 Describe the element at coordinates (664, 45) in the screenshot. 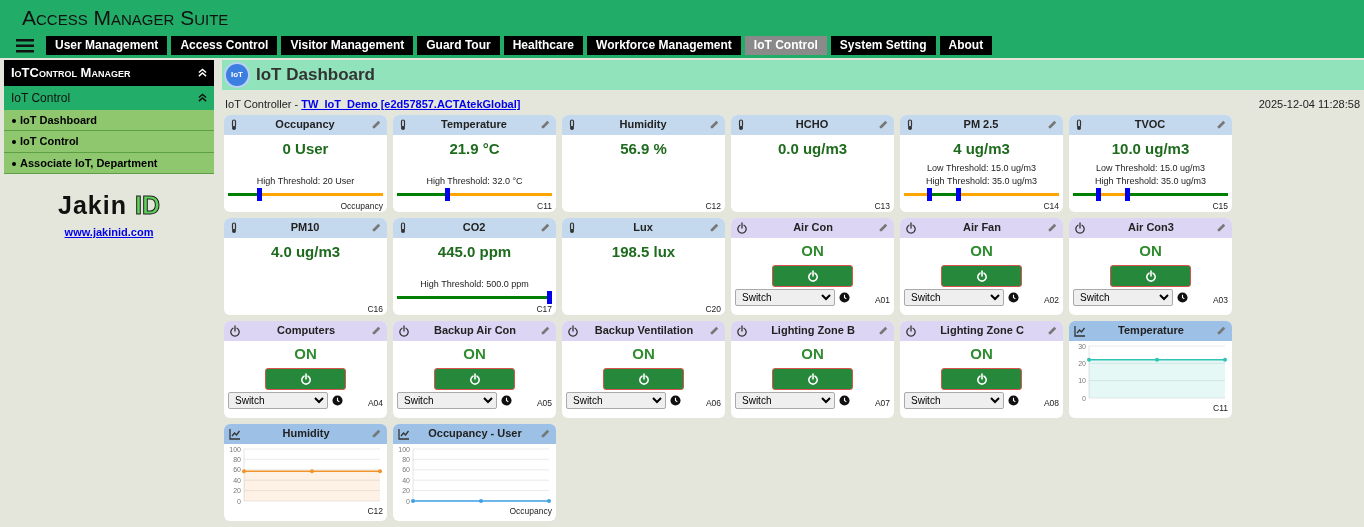

I see `nav-tab: Workforce Management` at that location.